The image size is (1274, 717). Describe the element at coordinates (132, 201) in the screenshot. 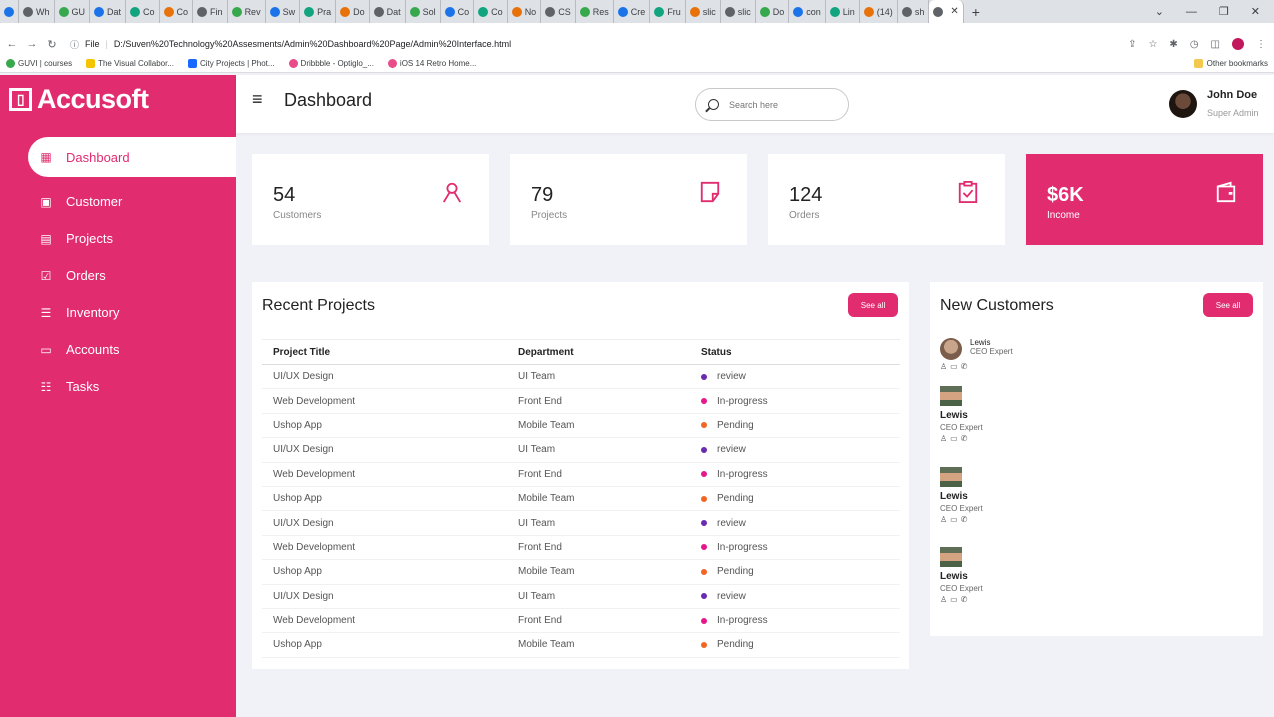

I see `sidebar-item-customer: ▣ Customer` at that location.